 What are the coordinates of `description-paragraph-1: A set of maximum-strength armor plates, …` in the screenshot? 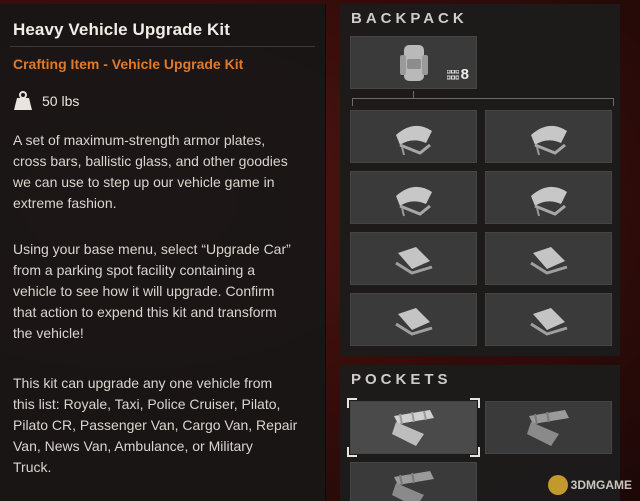 It's located at (165, 172).